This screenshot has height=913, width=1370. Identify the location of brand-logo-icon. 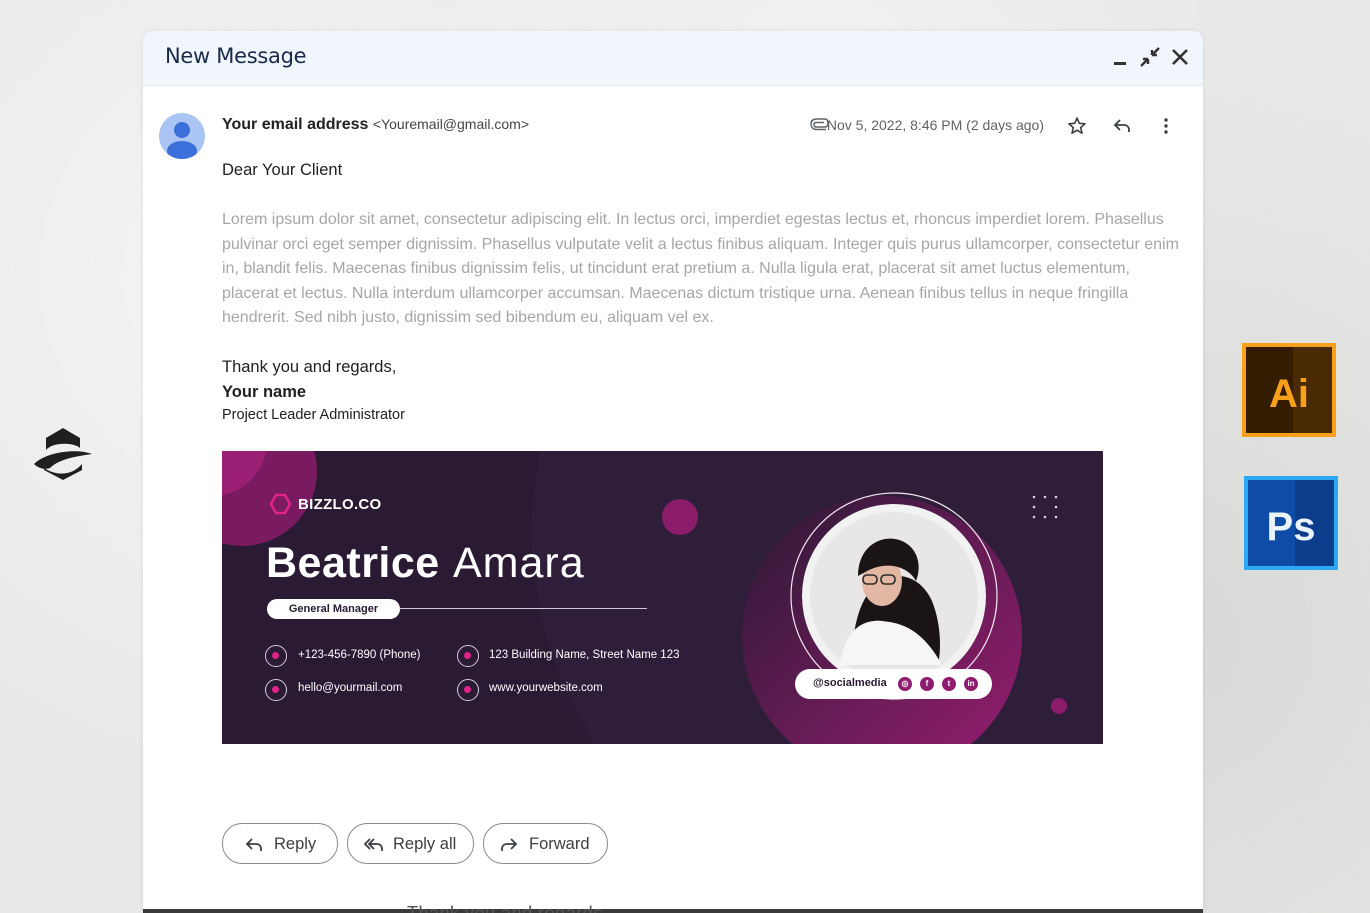
(63, 454).